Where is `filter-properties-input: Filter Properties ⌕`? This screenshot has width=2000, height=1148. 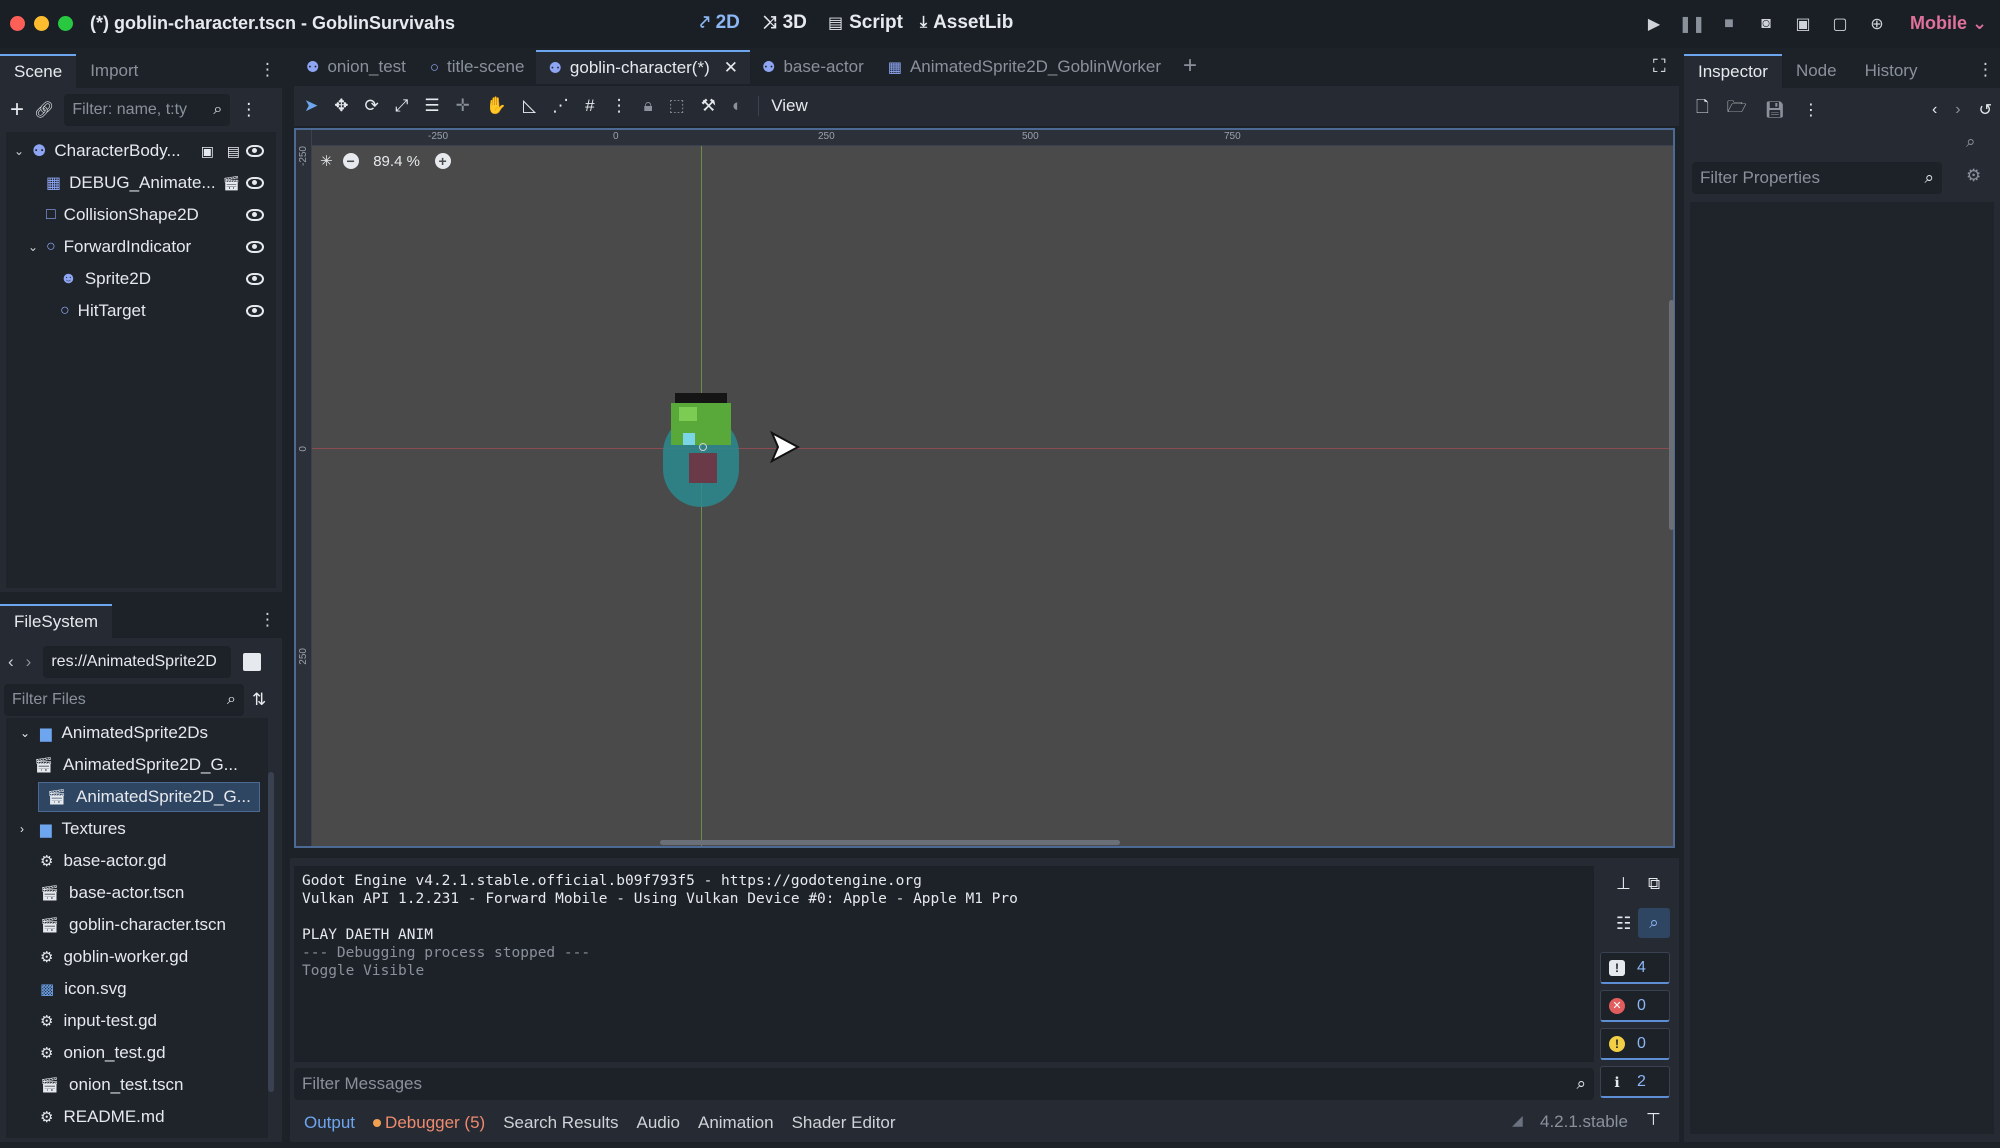
filter-properties-input: Filter Properties ⌕ is located at coordinates (1817, 178).